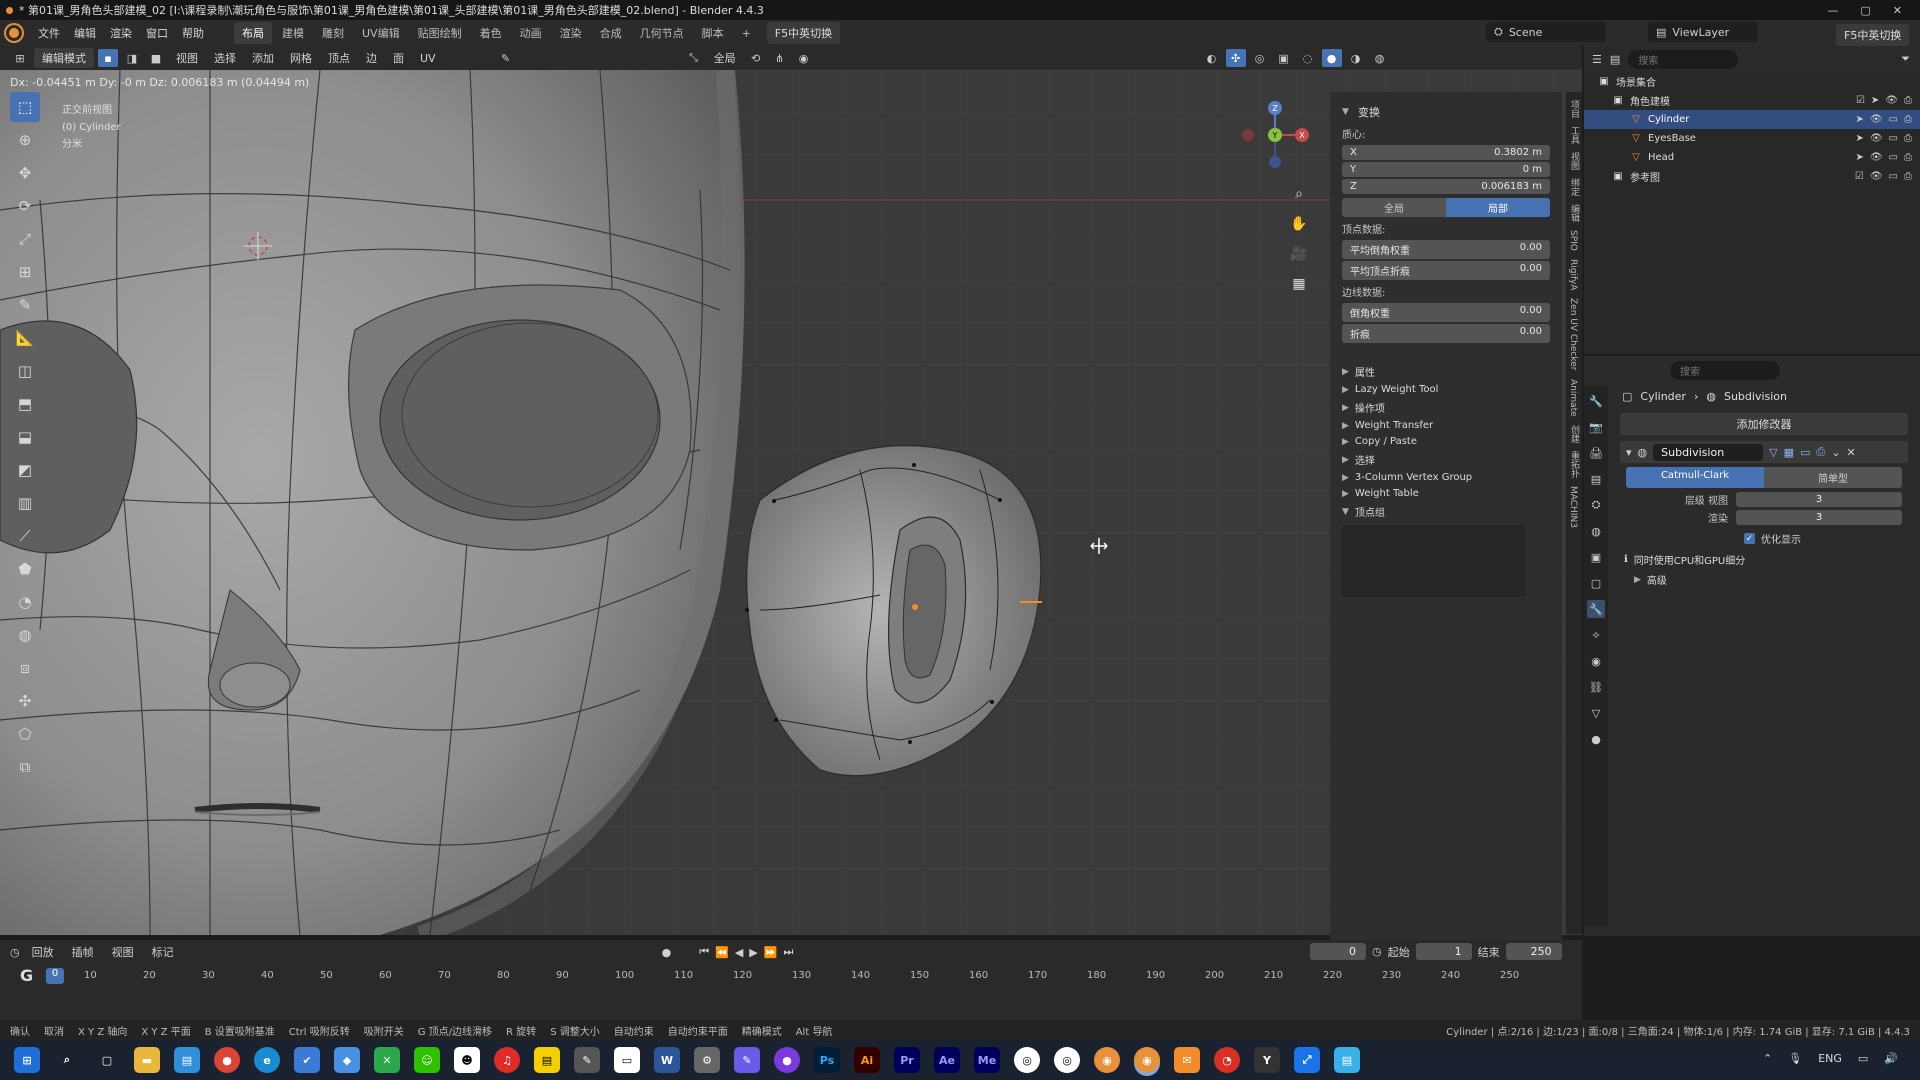 Image resolution: width=1920 pixels, height=1080 pixels. What do you see at coordinates (704, 952) in the screenshot?
I see `jump-start-icon: ⏮` at bounding box center [704, 952].